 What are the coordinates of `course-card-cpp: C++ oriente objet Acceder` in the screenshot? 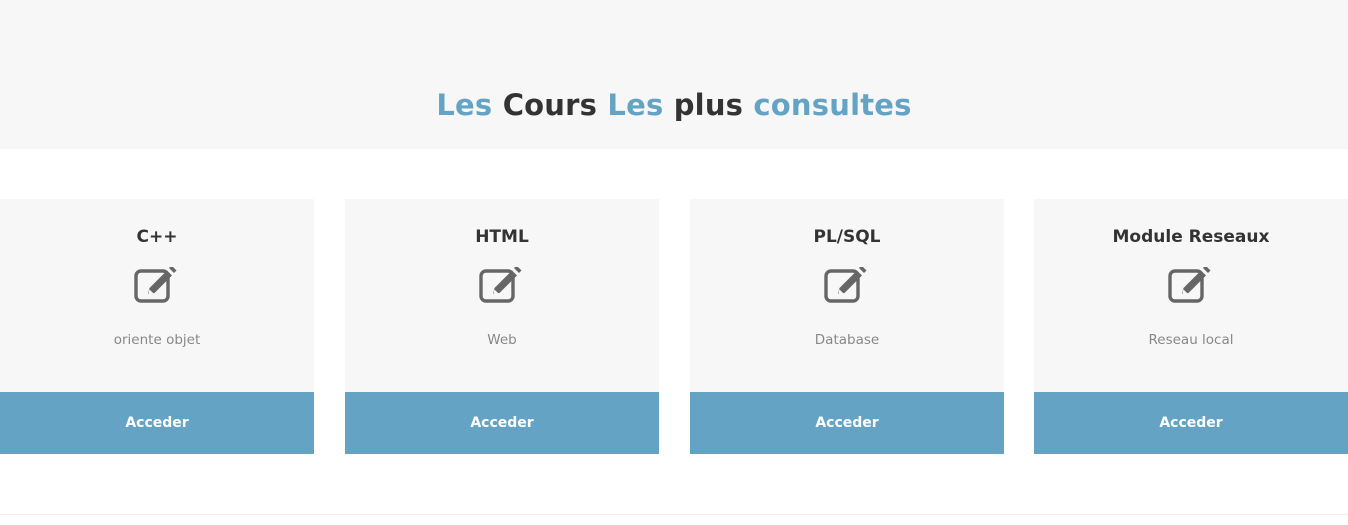 It's located at (157, 326).